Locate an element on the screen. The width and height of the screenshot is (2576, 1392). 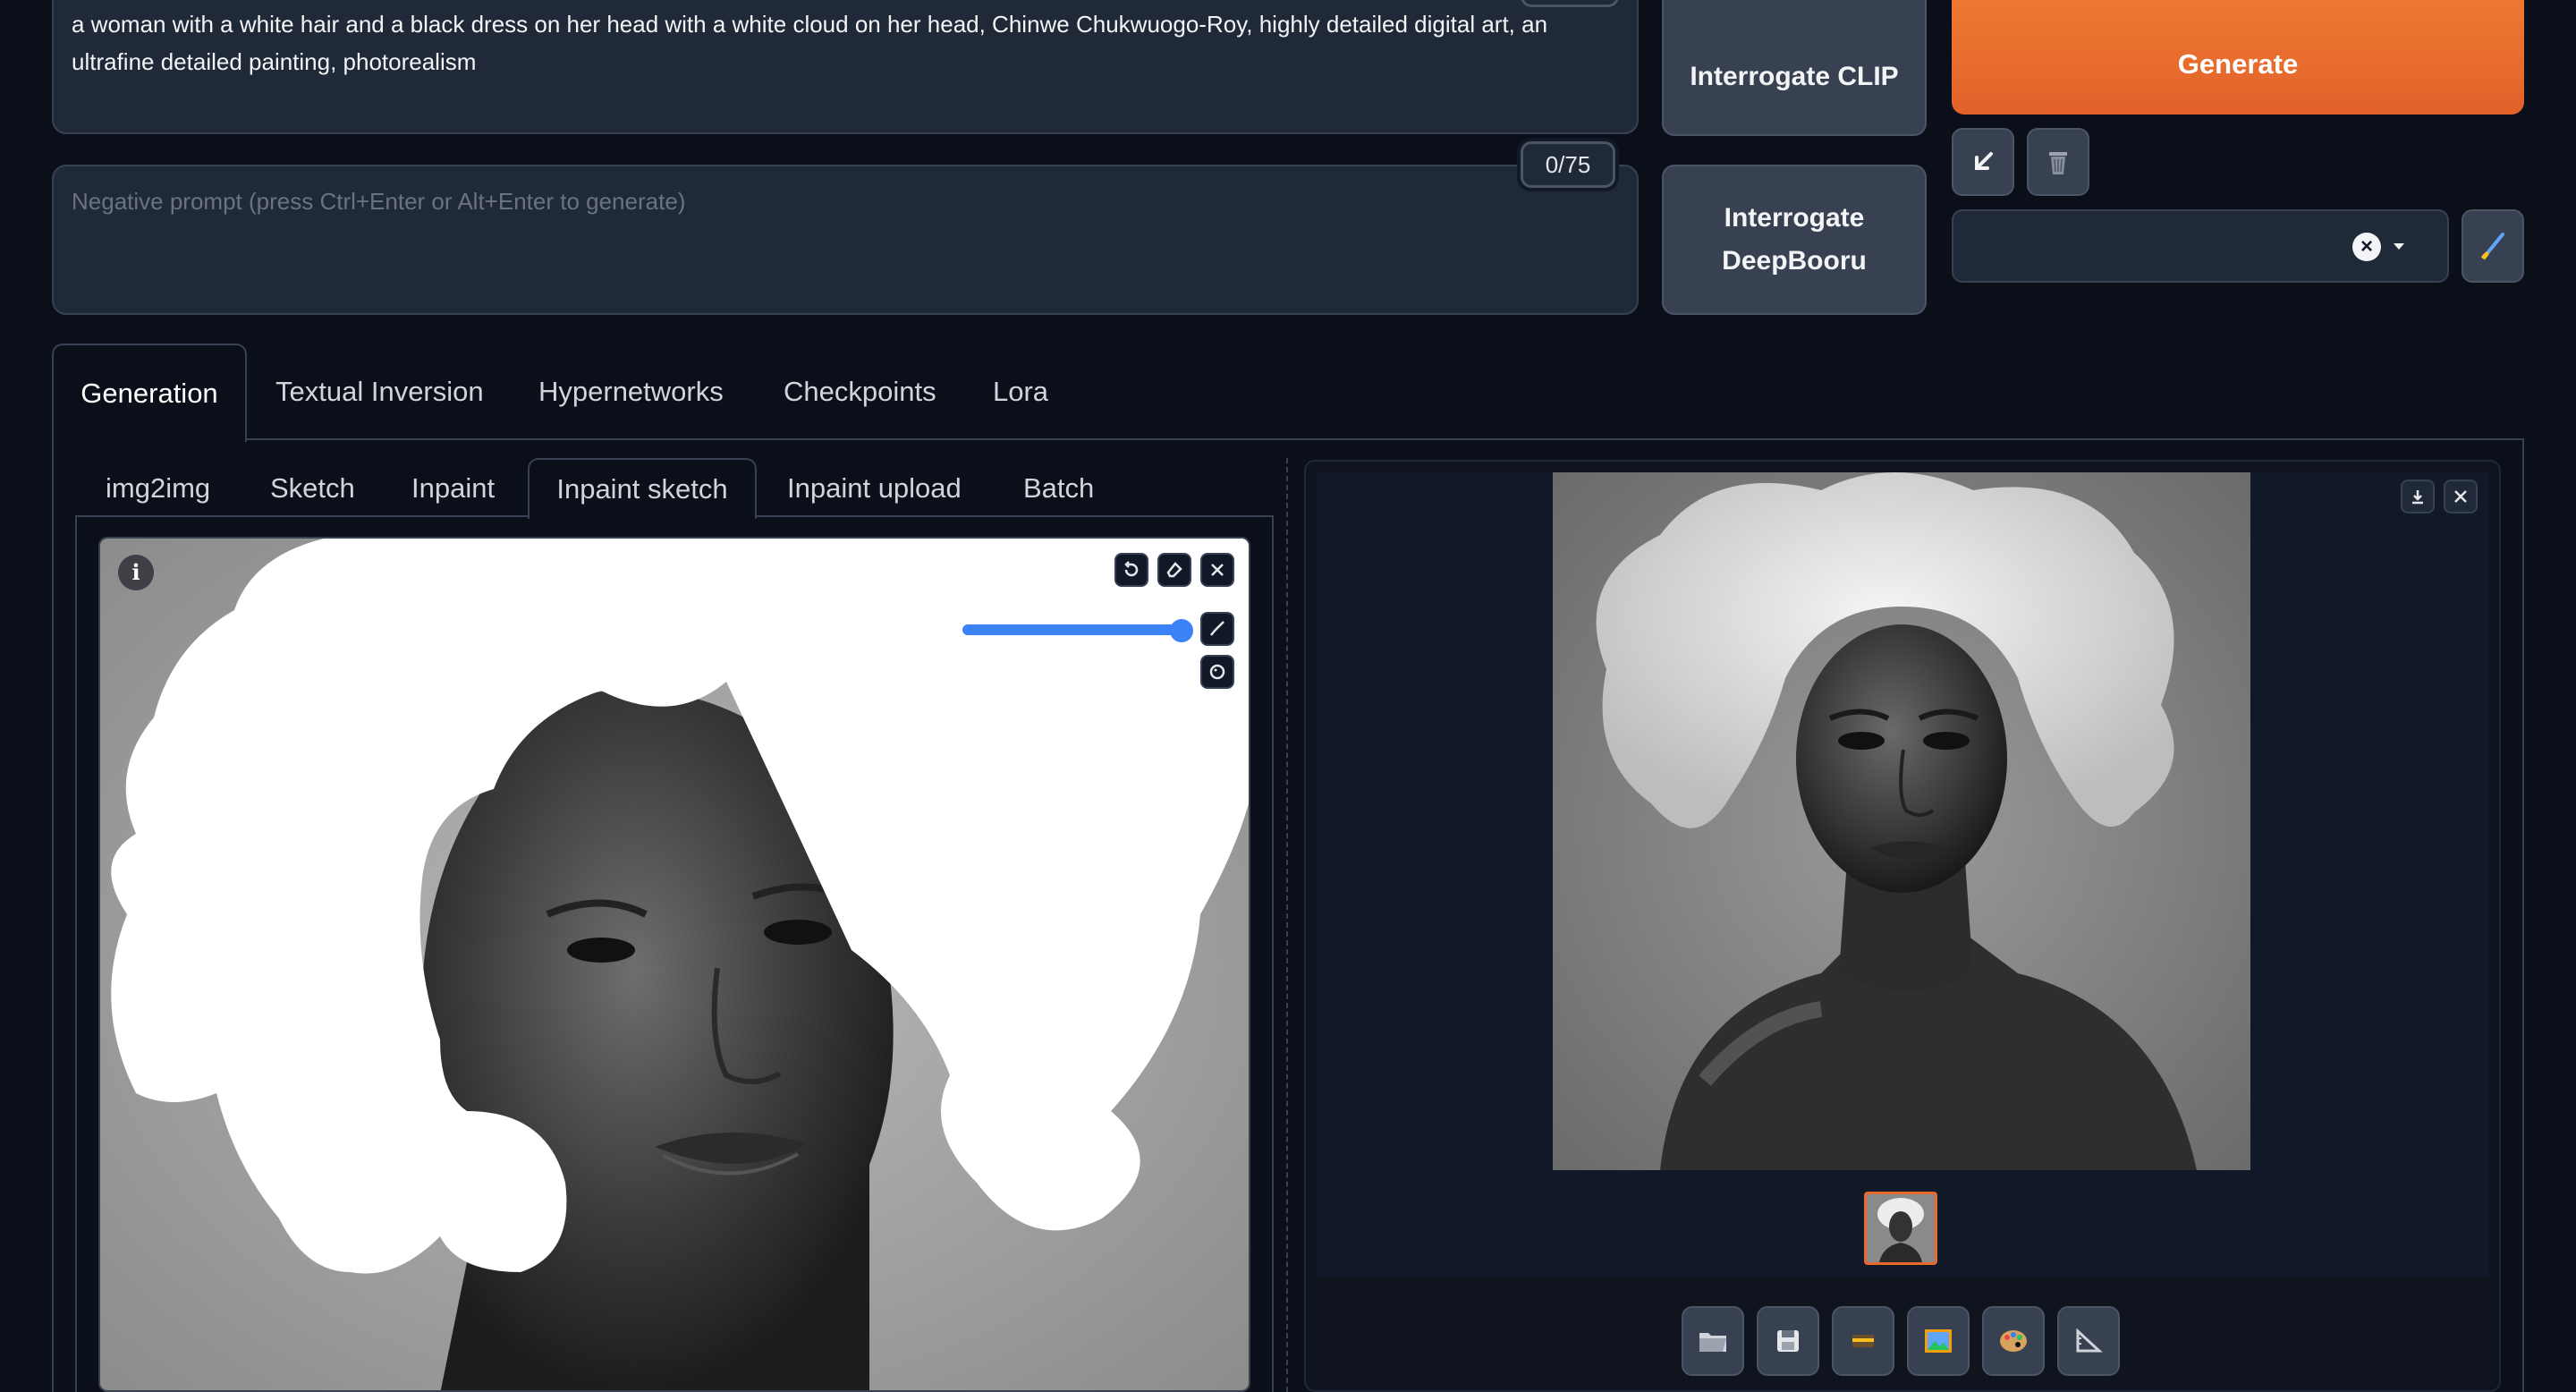
interrogate-clip-label: Interrogate CLIP is located at coordinates (1794, 76).